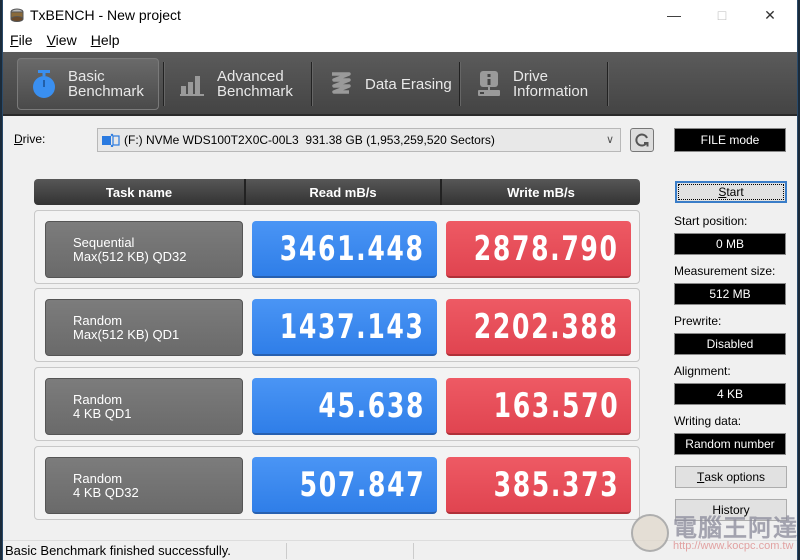 This screenshot has width=800, height=560. What do you see at coordinates (707, 533) in the screenshot?
I see `watermark: 電腦王阿達 http://www.kocpc.com.tw` at bounding box center [707, 533].